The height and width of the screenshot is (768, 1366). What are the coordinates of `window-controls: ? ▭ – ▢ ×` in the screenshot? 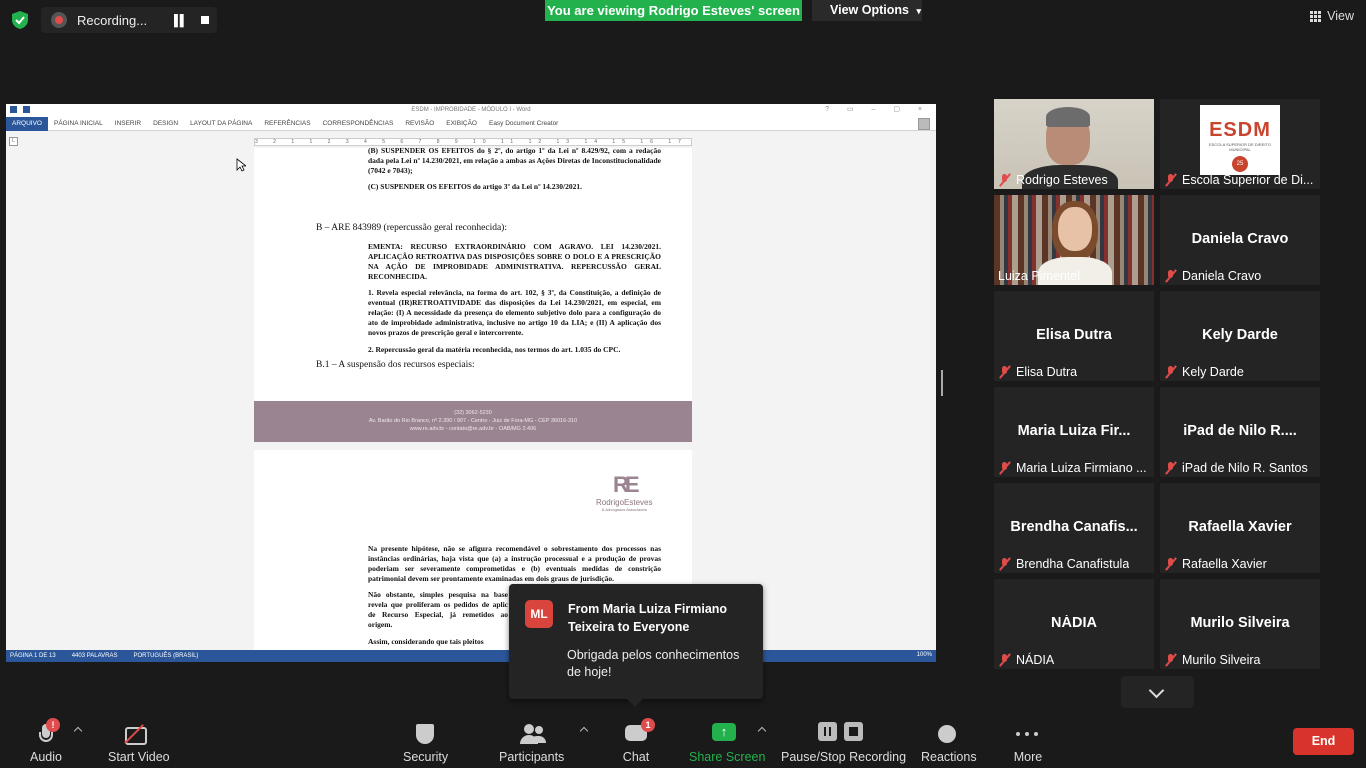 It's located at (877, 109).